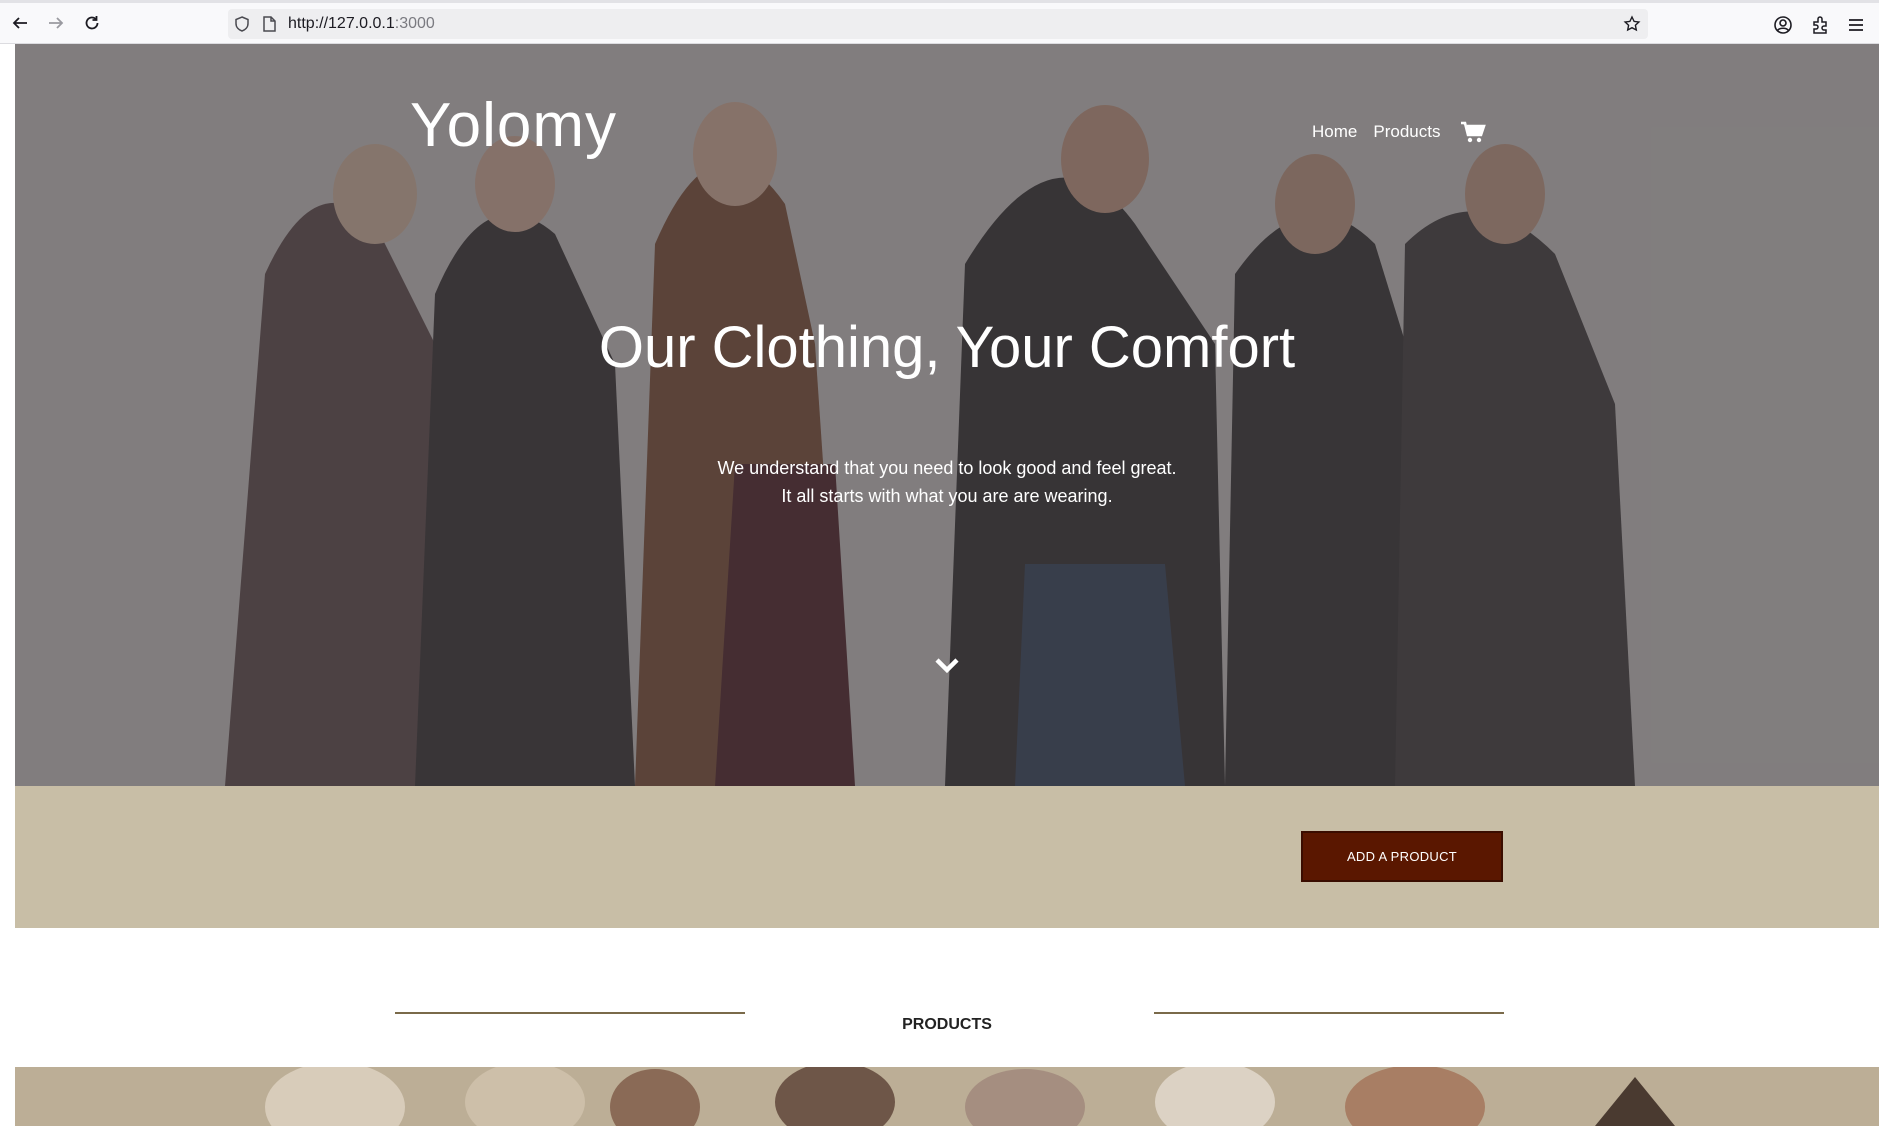  I want to click on account-icon, so click(1783, 25).